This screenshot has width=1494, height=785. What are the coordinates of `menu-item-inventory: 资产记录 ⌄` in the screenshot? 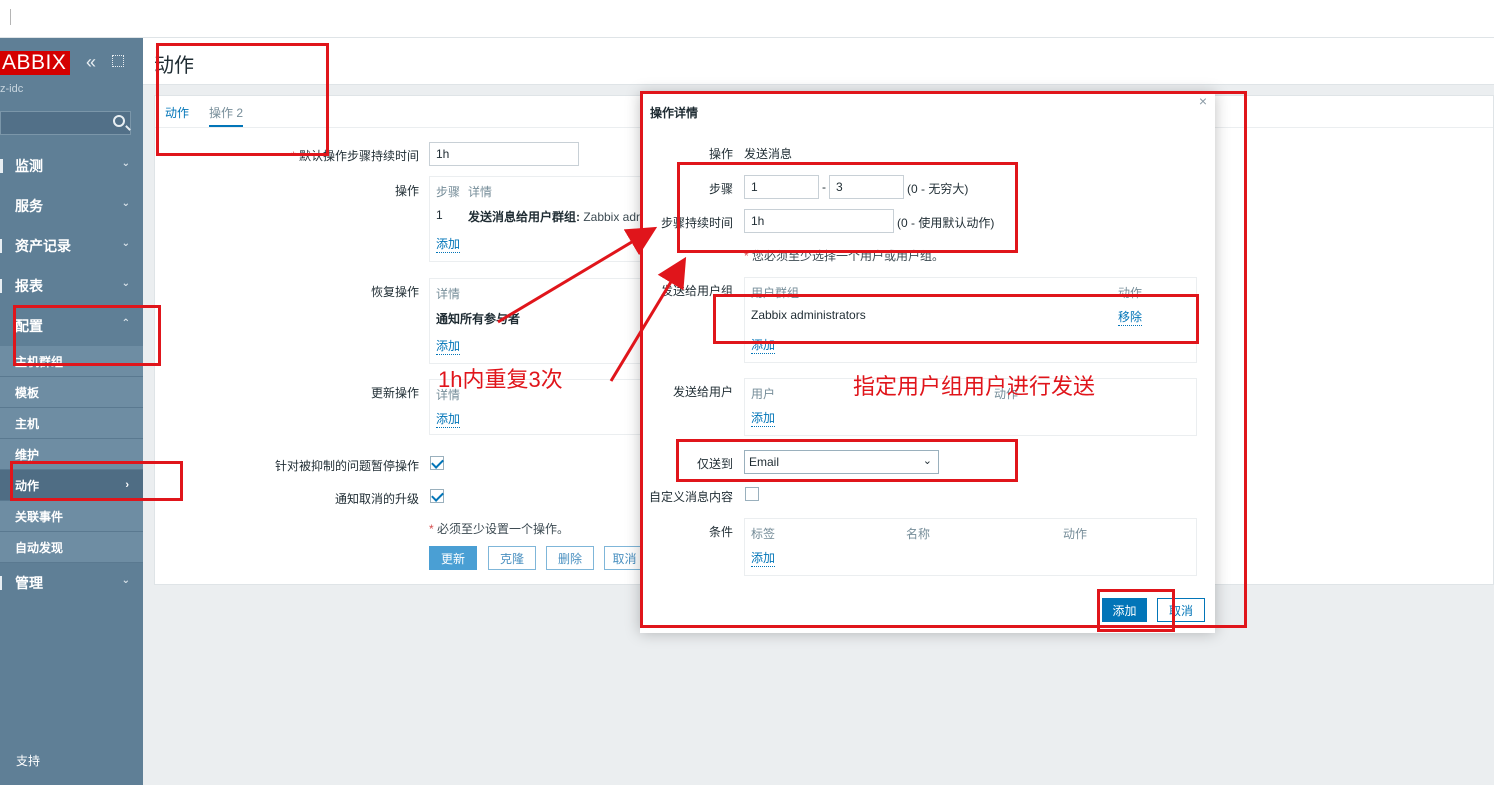 It's located at (71, 246).